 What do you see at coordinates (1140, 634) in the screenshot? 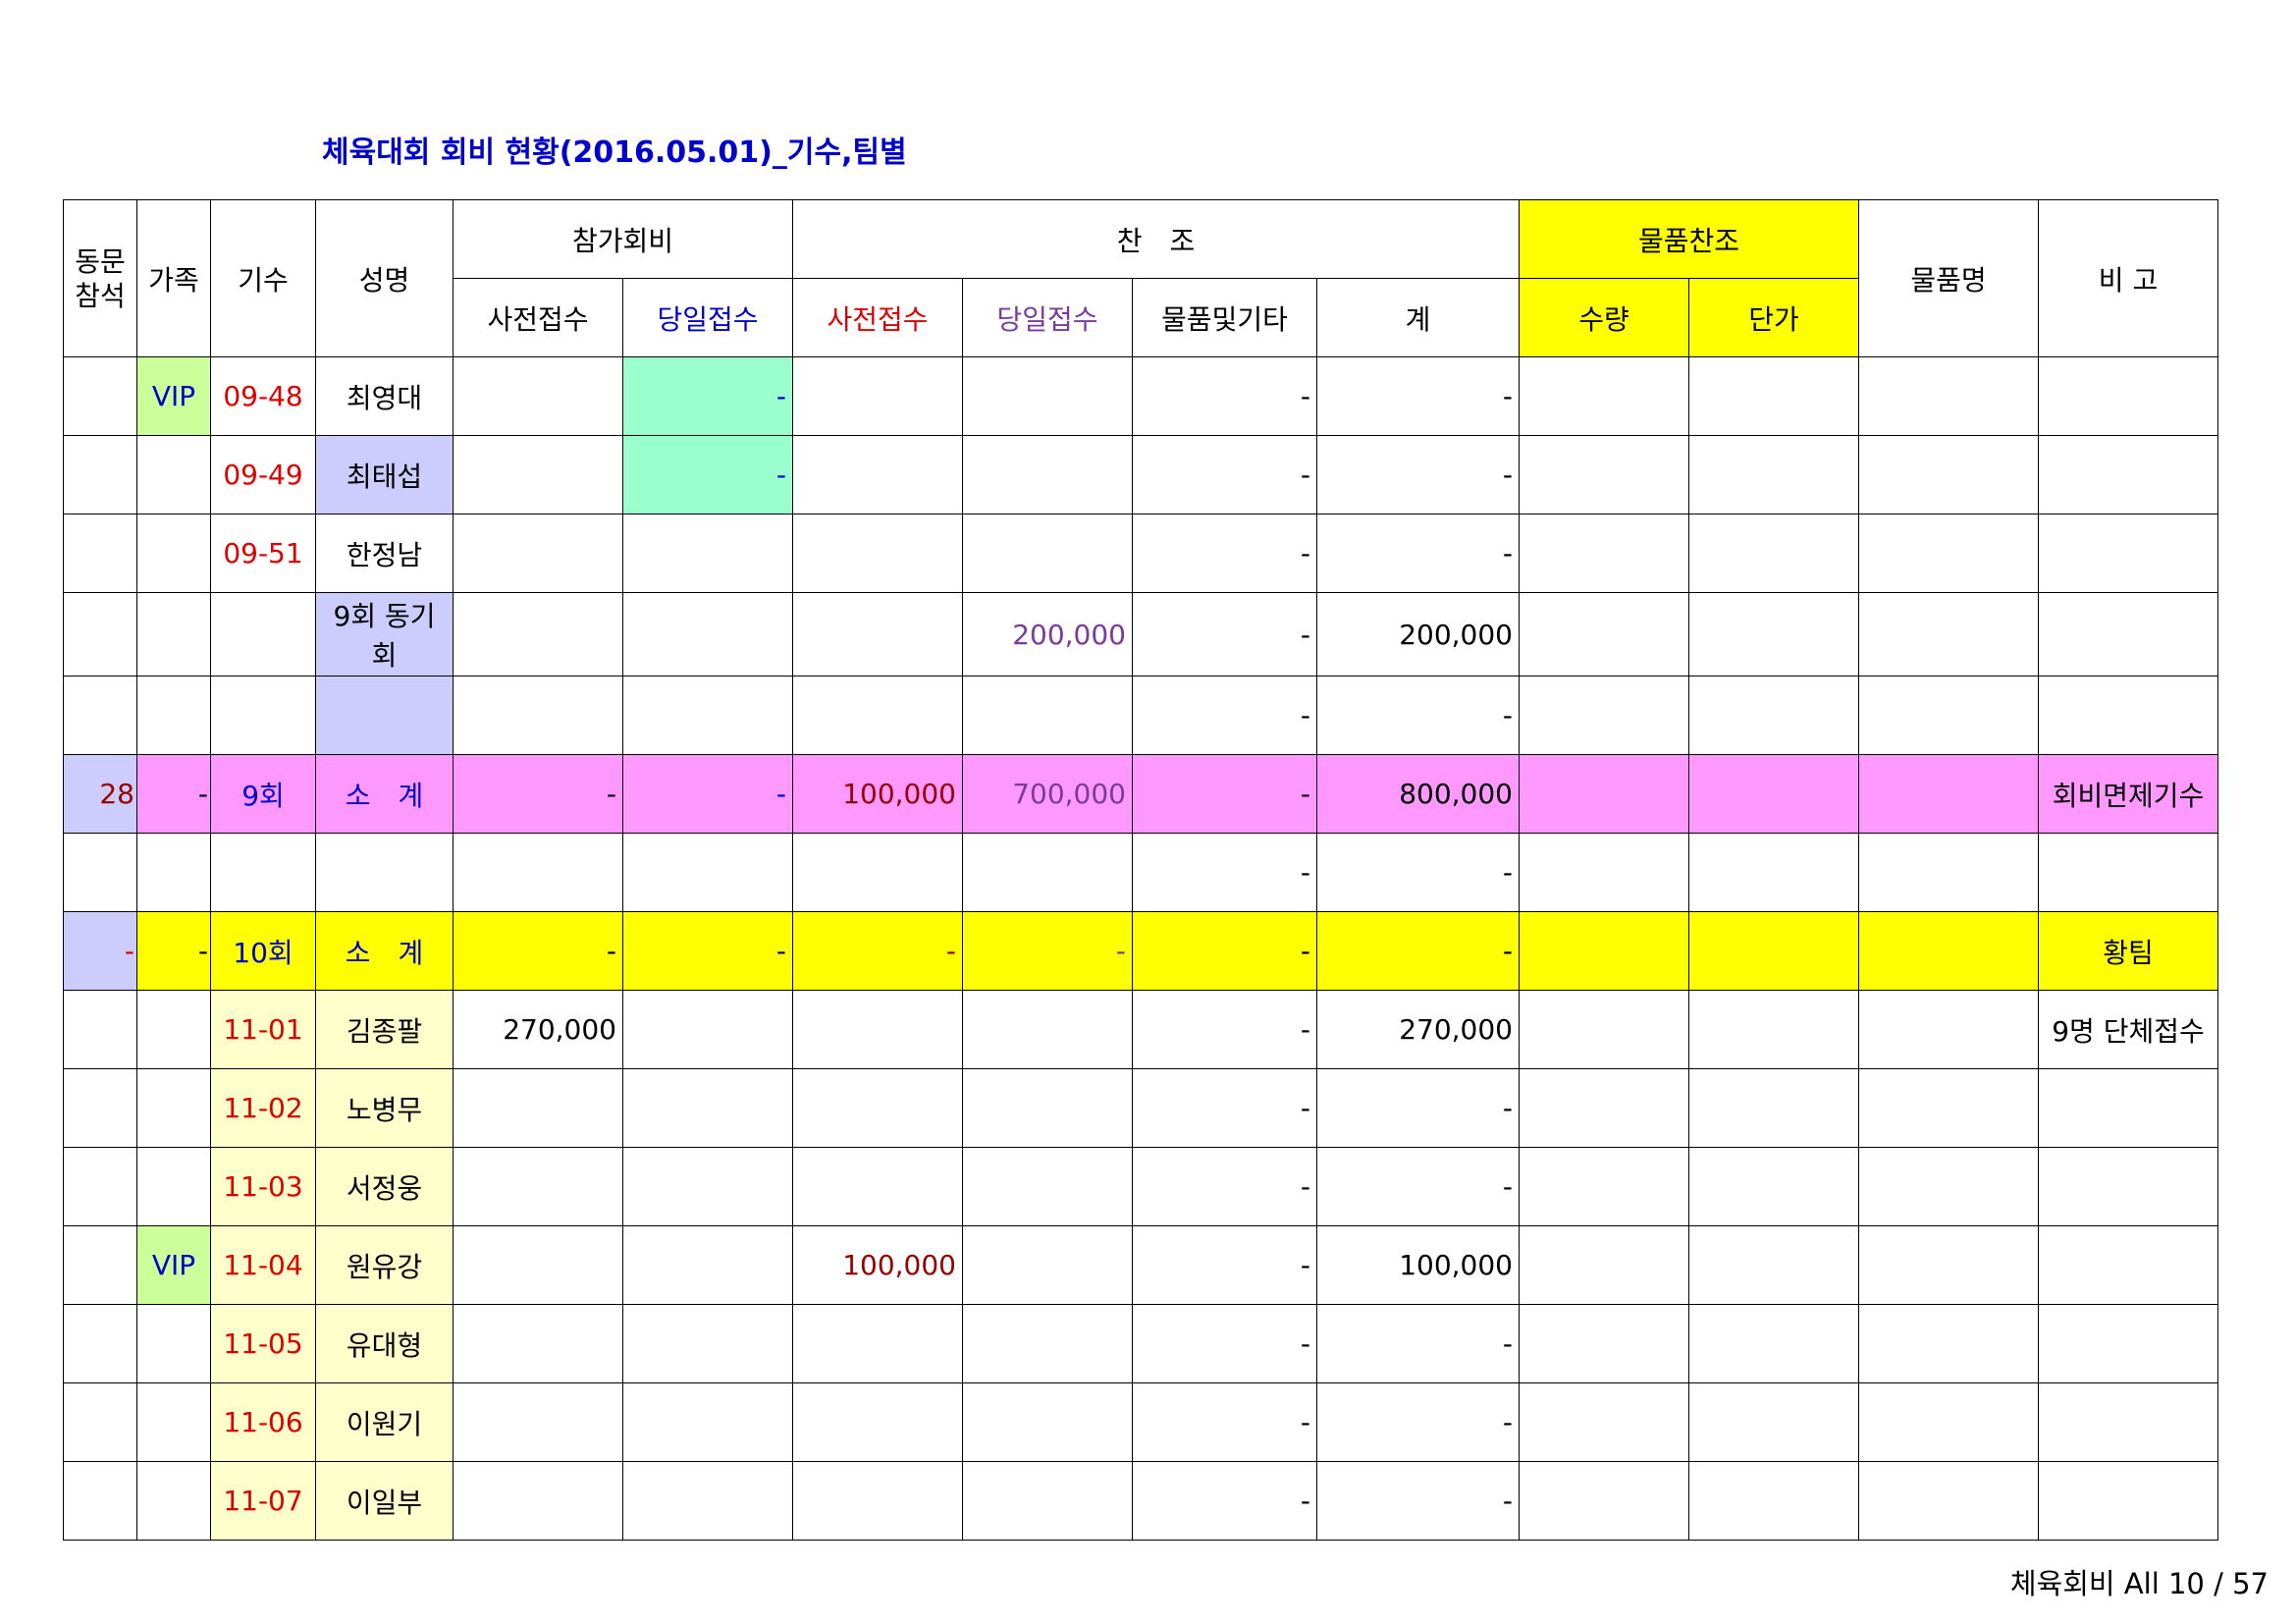
I see `table-row: 9회 동기회 200,000 - 200,000` at bounding box center [1140, 634].